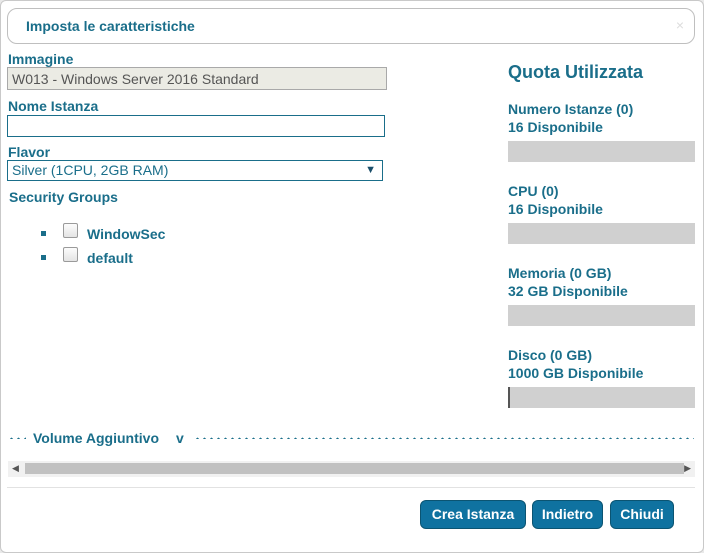  What do you see at coordinates (533, 191) in the screenshot?
I see `quota-cpu-label: CPU (0)` at bounding box center [533, 191].